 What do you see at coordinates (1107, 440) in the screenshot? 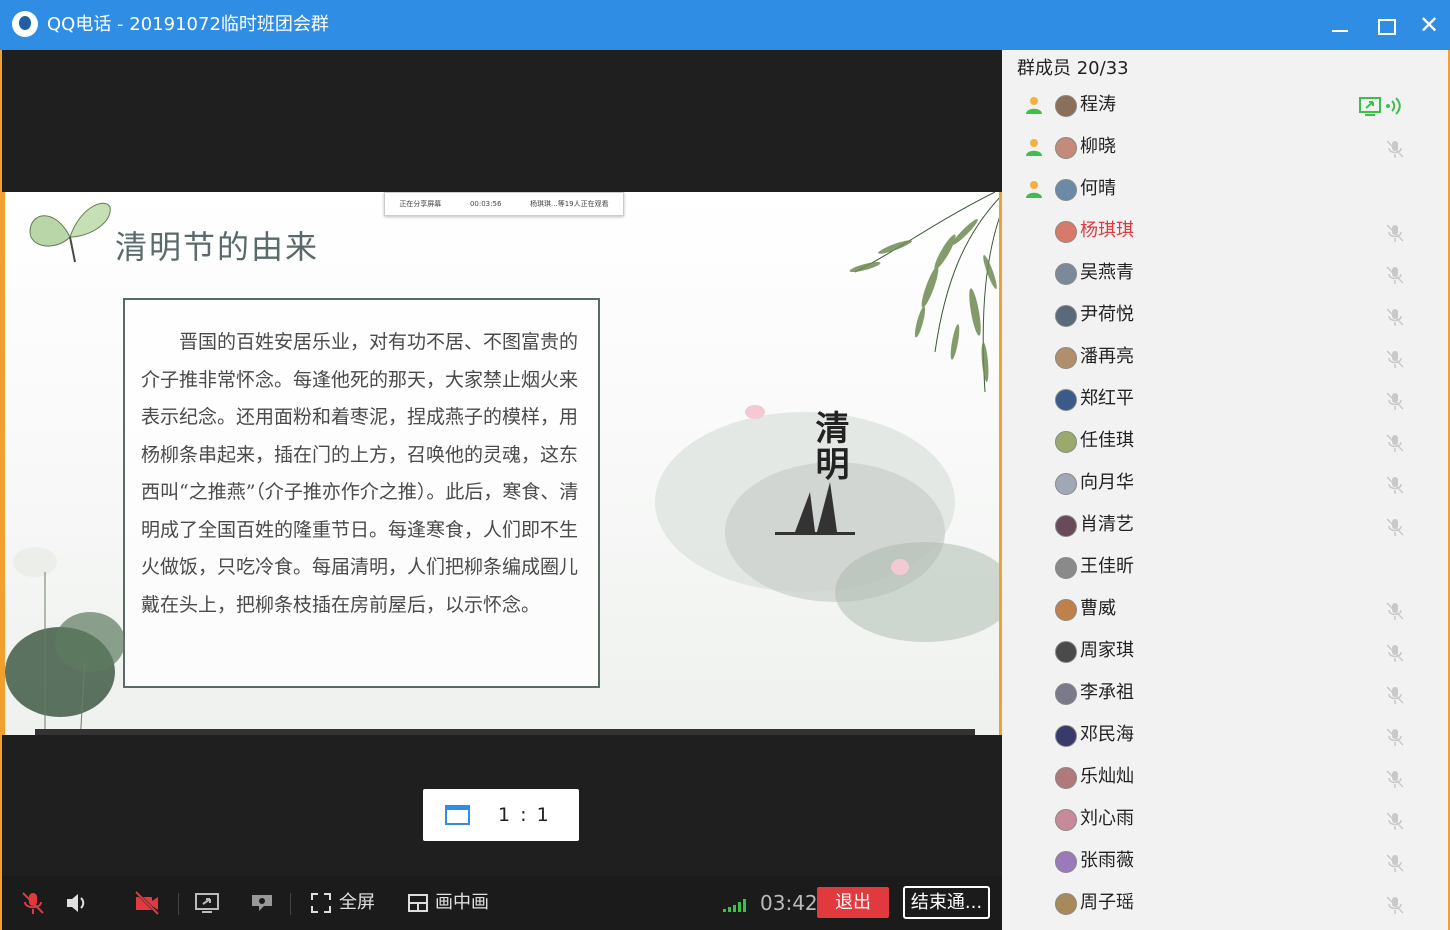
I see `member-name: 任佳琪` at bounding box center [1107, 440].